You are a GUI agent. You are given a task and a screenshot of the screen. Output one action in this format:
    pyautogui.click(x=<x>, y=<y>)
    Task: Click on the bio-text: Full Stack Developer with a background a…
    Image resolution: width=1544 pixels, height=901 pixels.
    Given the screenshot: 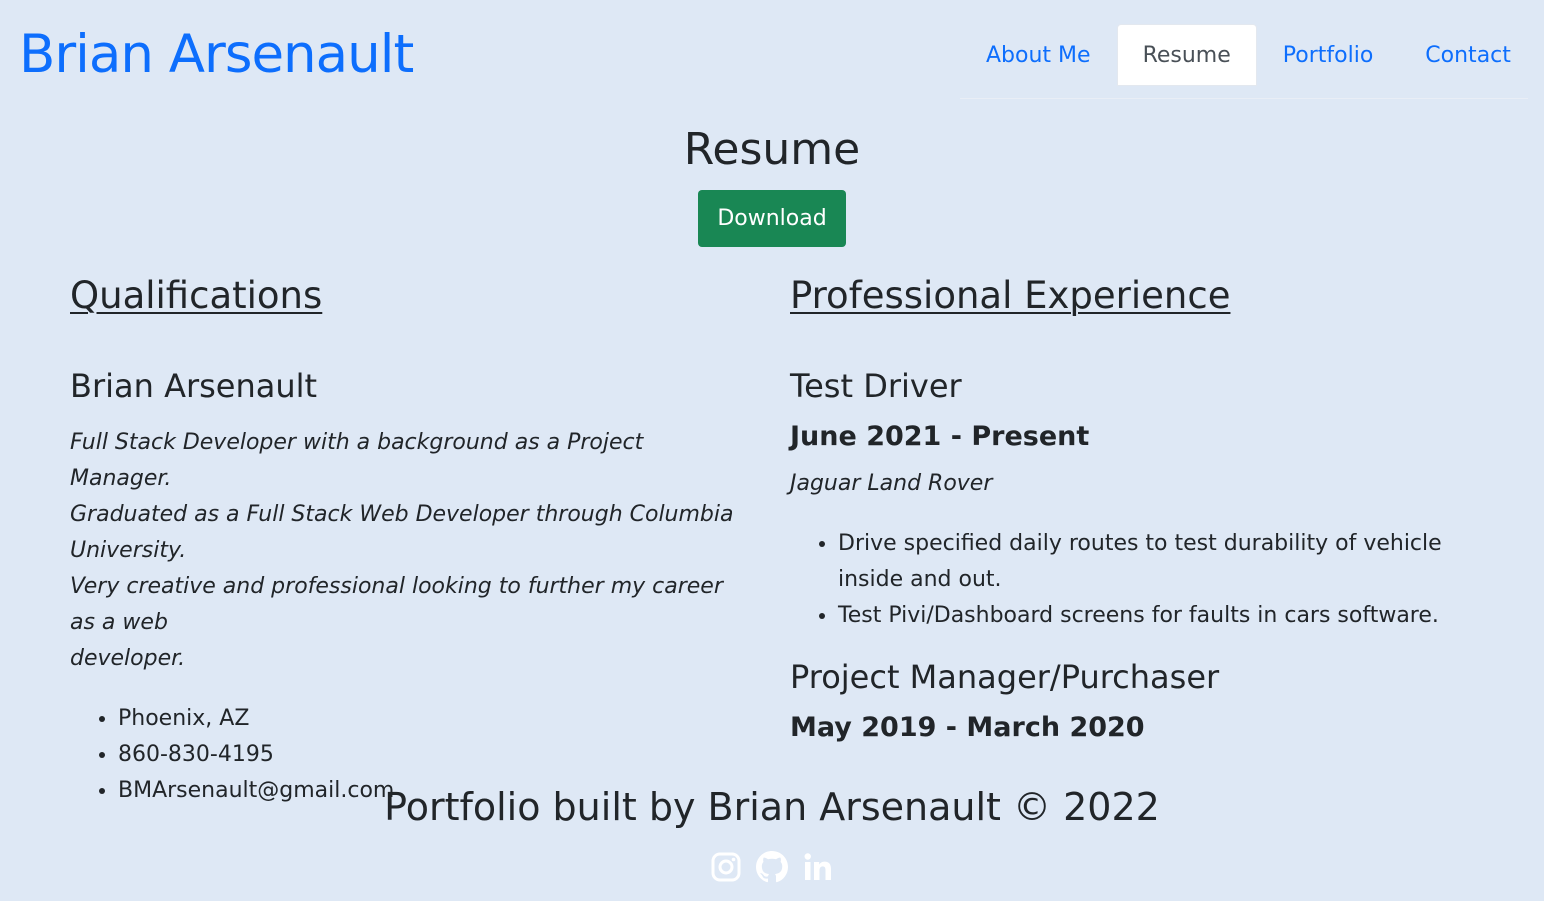 What is the action you would take?
    pyautogui.click(x=402, y=551)
    